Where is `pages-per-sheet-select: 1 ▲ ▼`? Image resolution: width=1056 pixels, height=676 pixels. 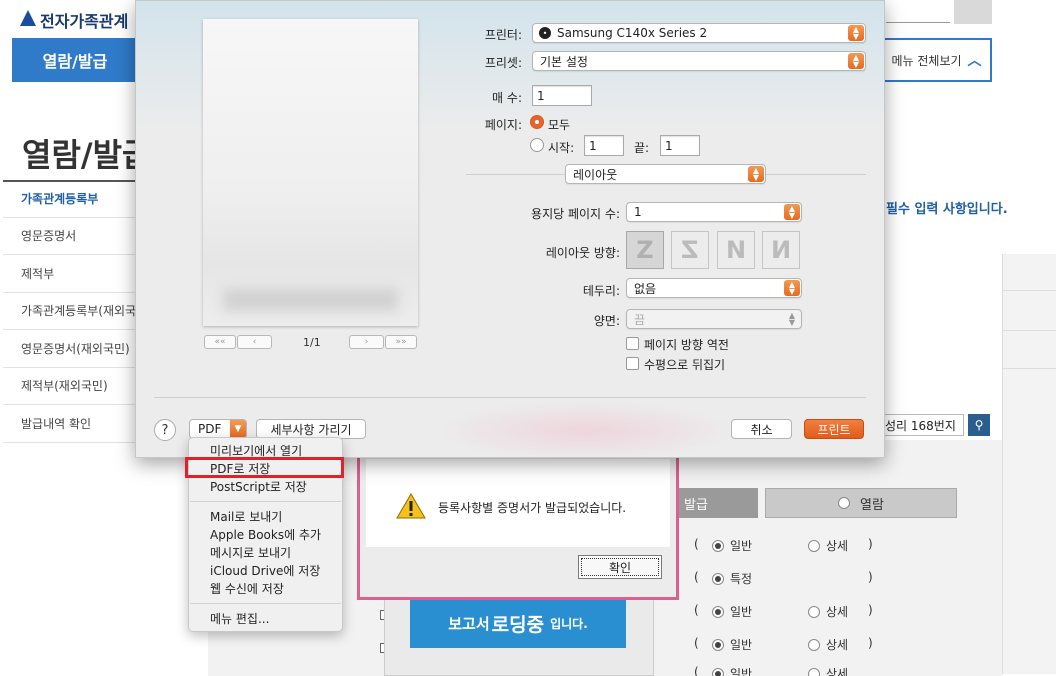 pages-per-sheet-select: 1 ▲ ▼ is located at coordinates (714, 212).